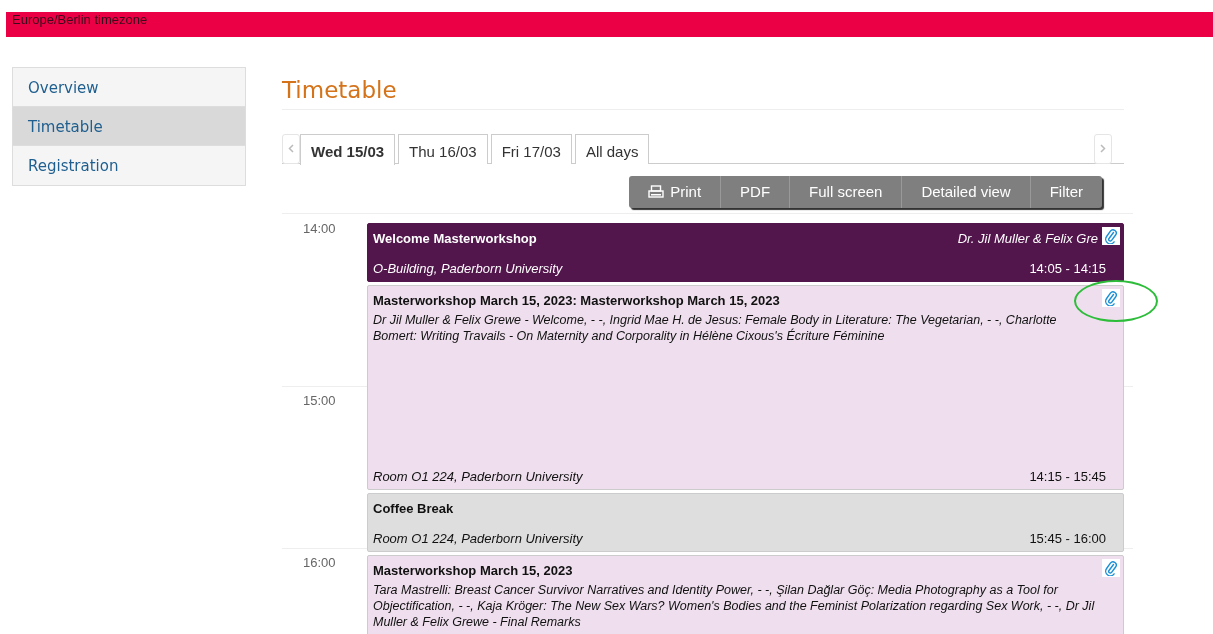 The image size is (1213, 634). What do you see at coordinates (319, 401) in the screenshot?
I see `hour-label: 15:00` at bounding box center [319, 401].